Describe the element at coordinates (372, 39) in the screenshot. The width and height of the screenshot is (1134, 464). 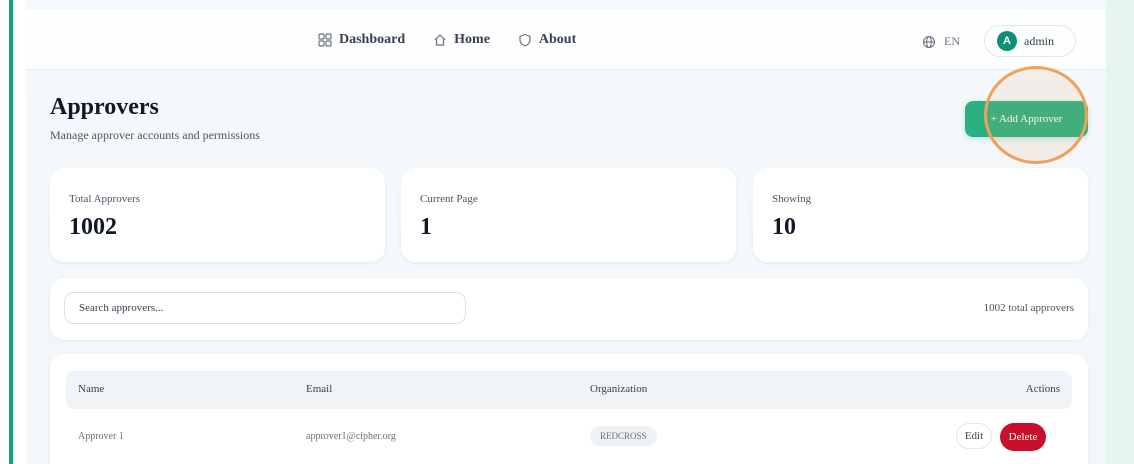
I see `nav-dashboard-label: Dashboard` at that location.